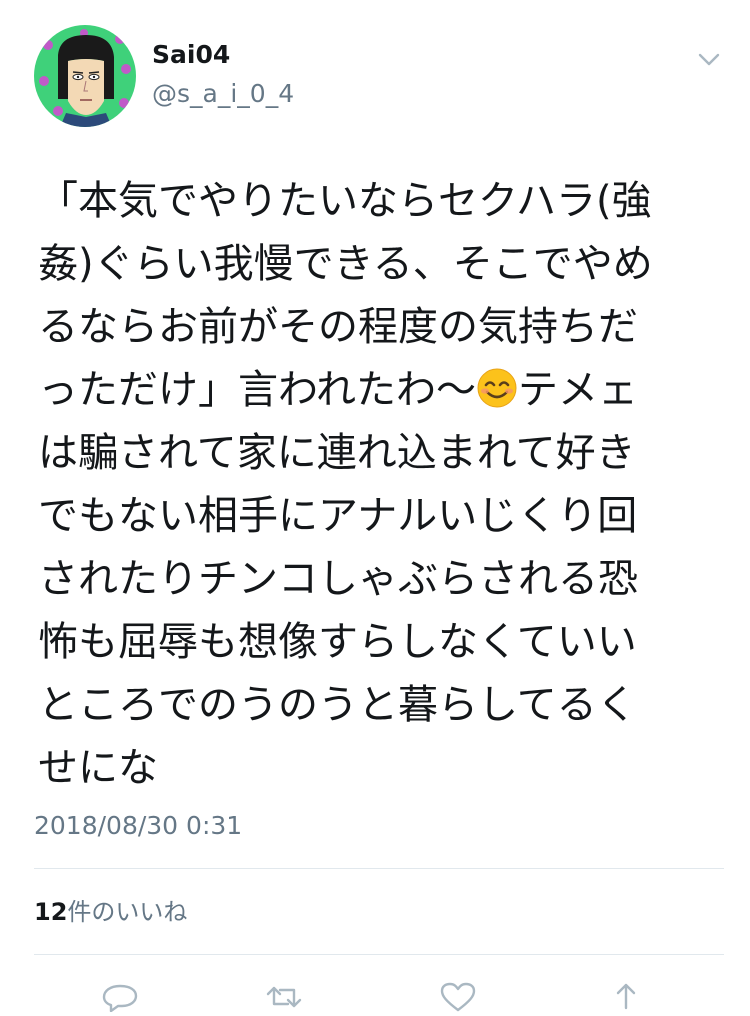 This screenshot has width=750, height=1016. I want to click on tweet-text-line: ところでのうのうと暮らしてるく, so click(337, 705).